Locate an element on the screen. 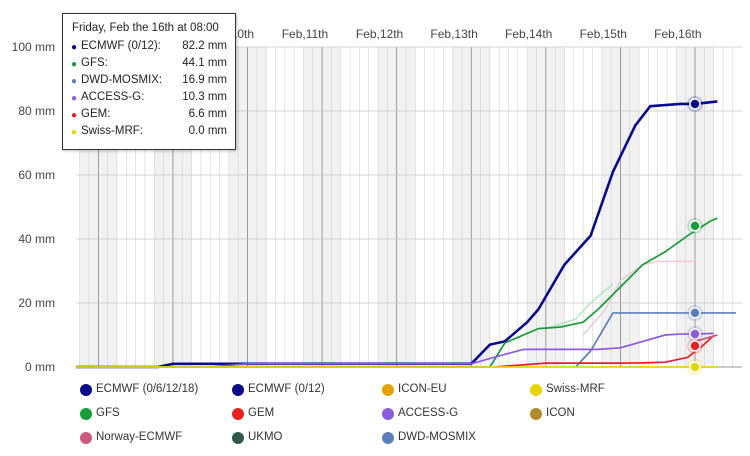 The width and height of the screenshot is (750, 456). tooltip-title: Friday, Feb the 16th at 08:00 is located at coordinates (145, 28).